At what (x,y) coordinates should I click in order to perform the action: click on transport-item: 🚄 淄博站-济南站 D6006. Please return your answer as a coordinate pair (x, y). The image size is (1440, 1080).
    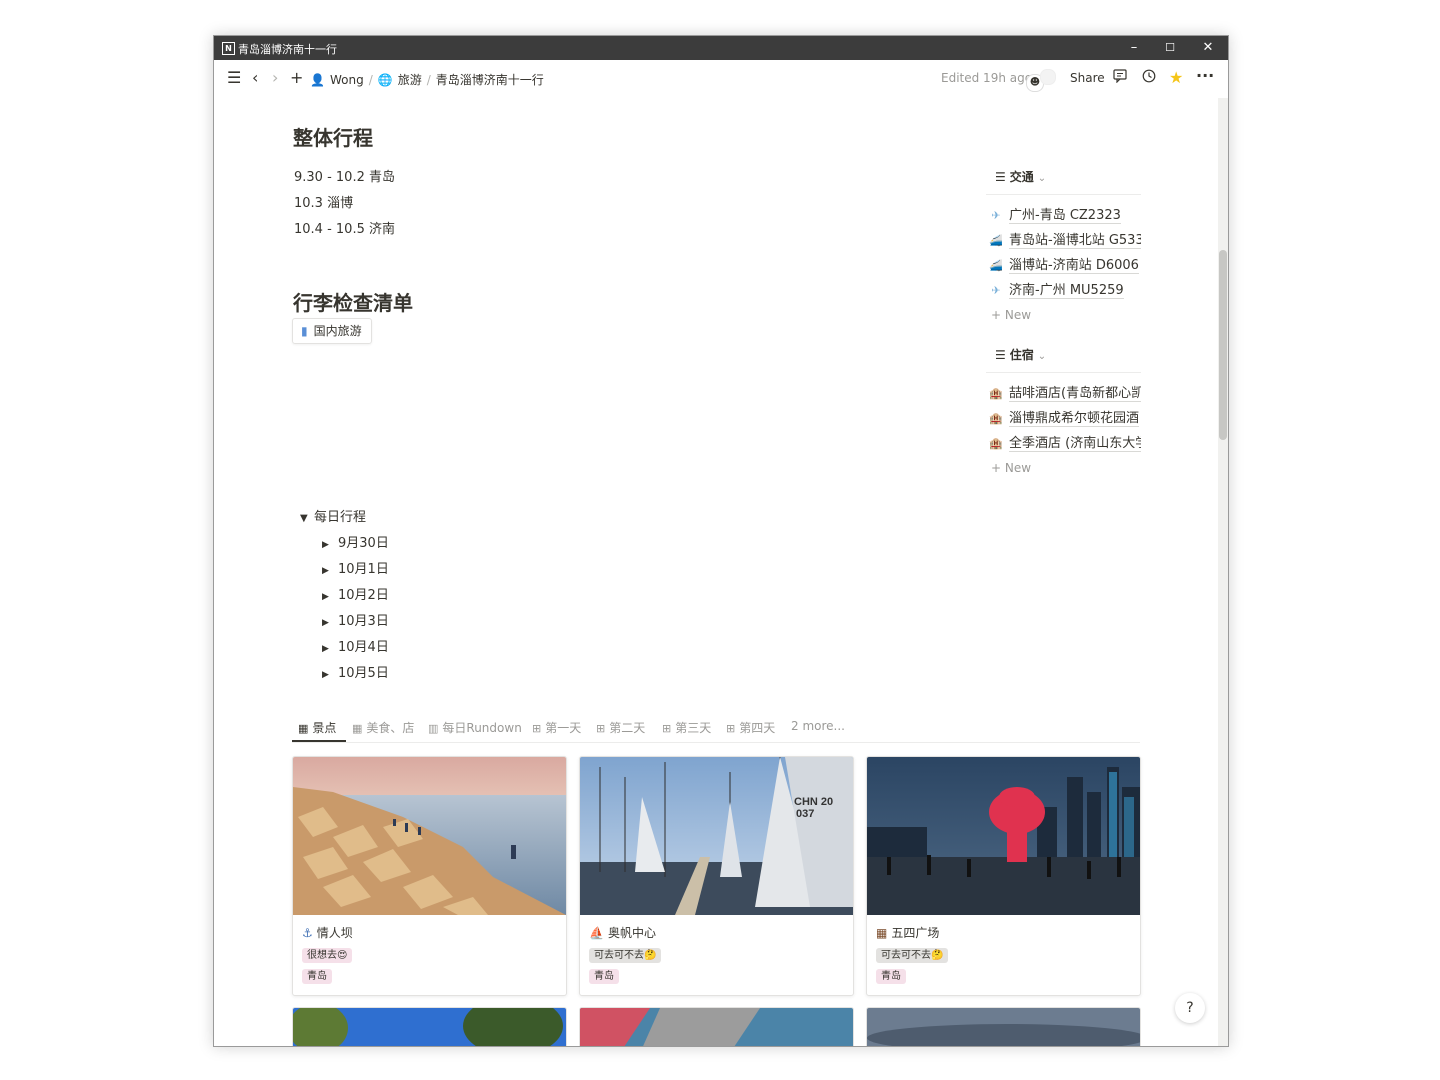
    Looking at the image, I should click on (1063, 265).